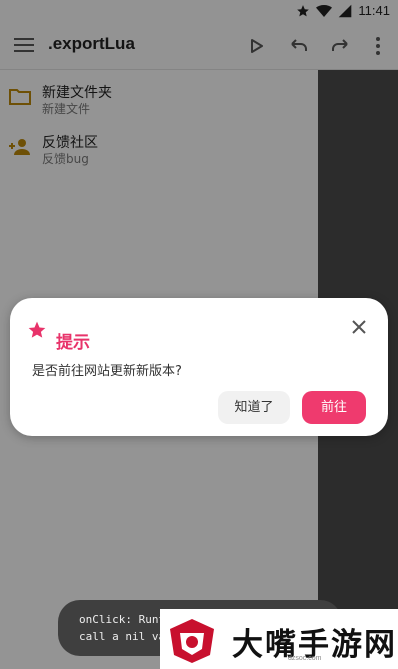 This screenshot has width=398, height=669. I want to click on dialog-message: 是否前往网站更新新版本?, so click(107, 371).